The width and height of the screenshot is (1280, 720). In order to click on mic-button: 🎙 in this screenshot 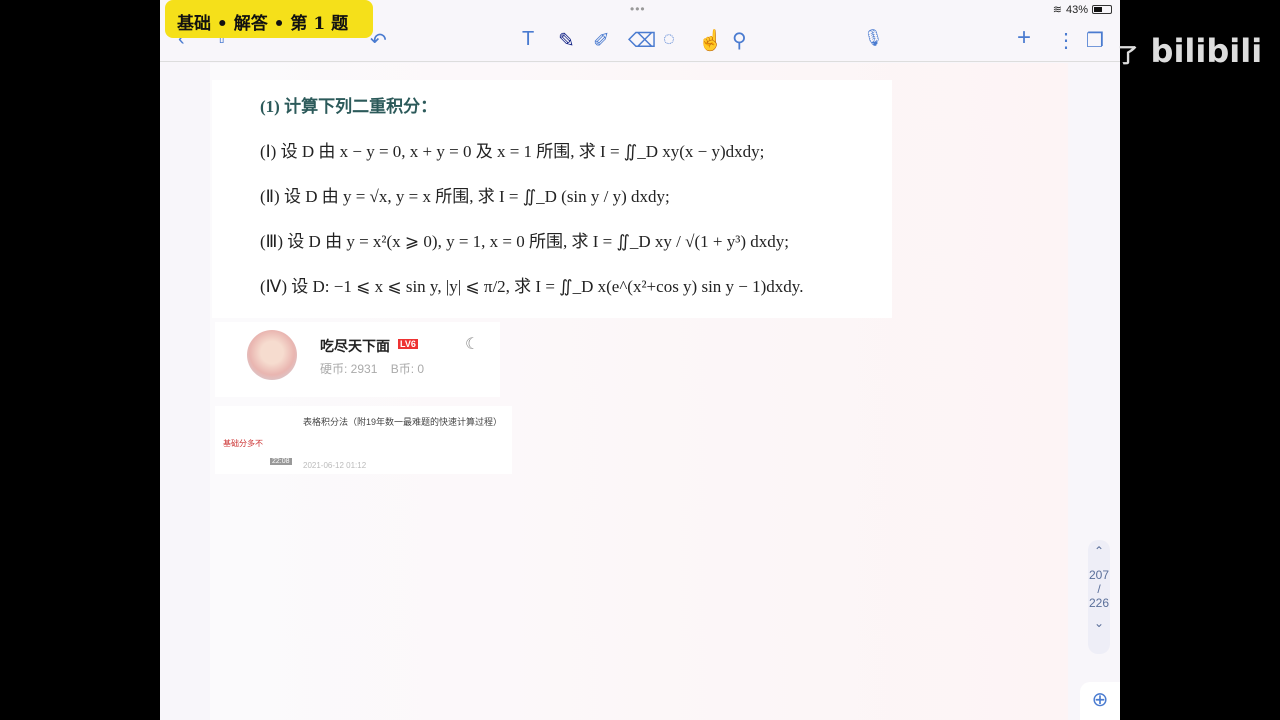, I will do `click(873, 38)`.